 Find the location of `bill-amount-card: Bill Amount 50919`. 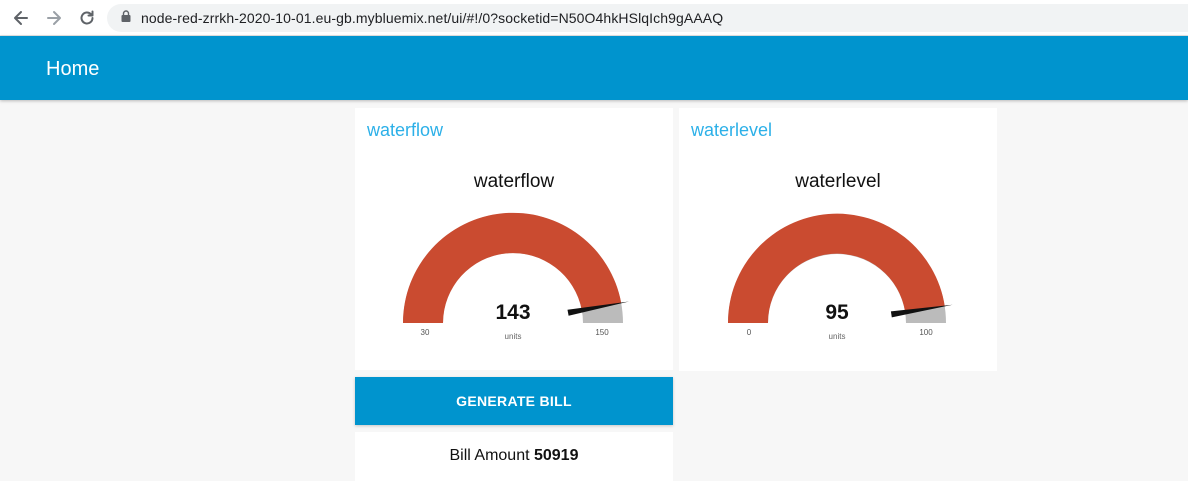

bill-amount-card: Bill Amount 50919 is located at coordinates (514, 456).